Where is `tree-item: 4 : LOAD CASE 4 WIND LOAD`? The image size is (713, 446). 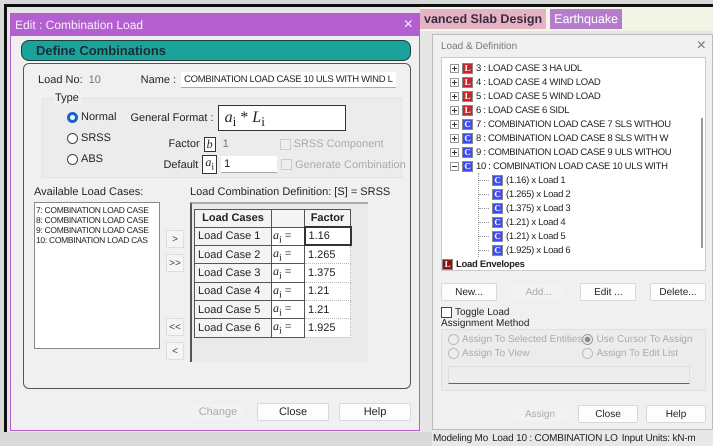
tree-item: 4 : LOAD CASE 4 WIND LOAD is located at coordinates (538, 82).